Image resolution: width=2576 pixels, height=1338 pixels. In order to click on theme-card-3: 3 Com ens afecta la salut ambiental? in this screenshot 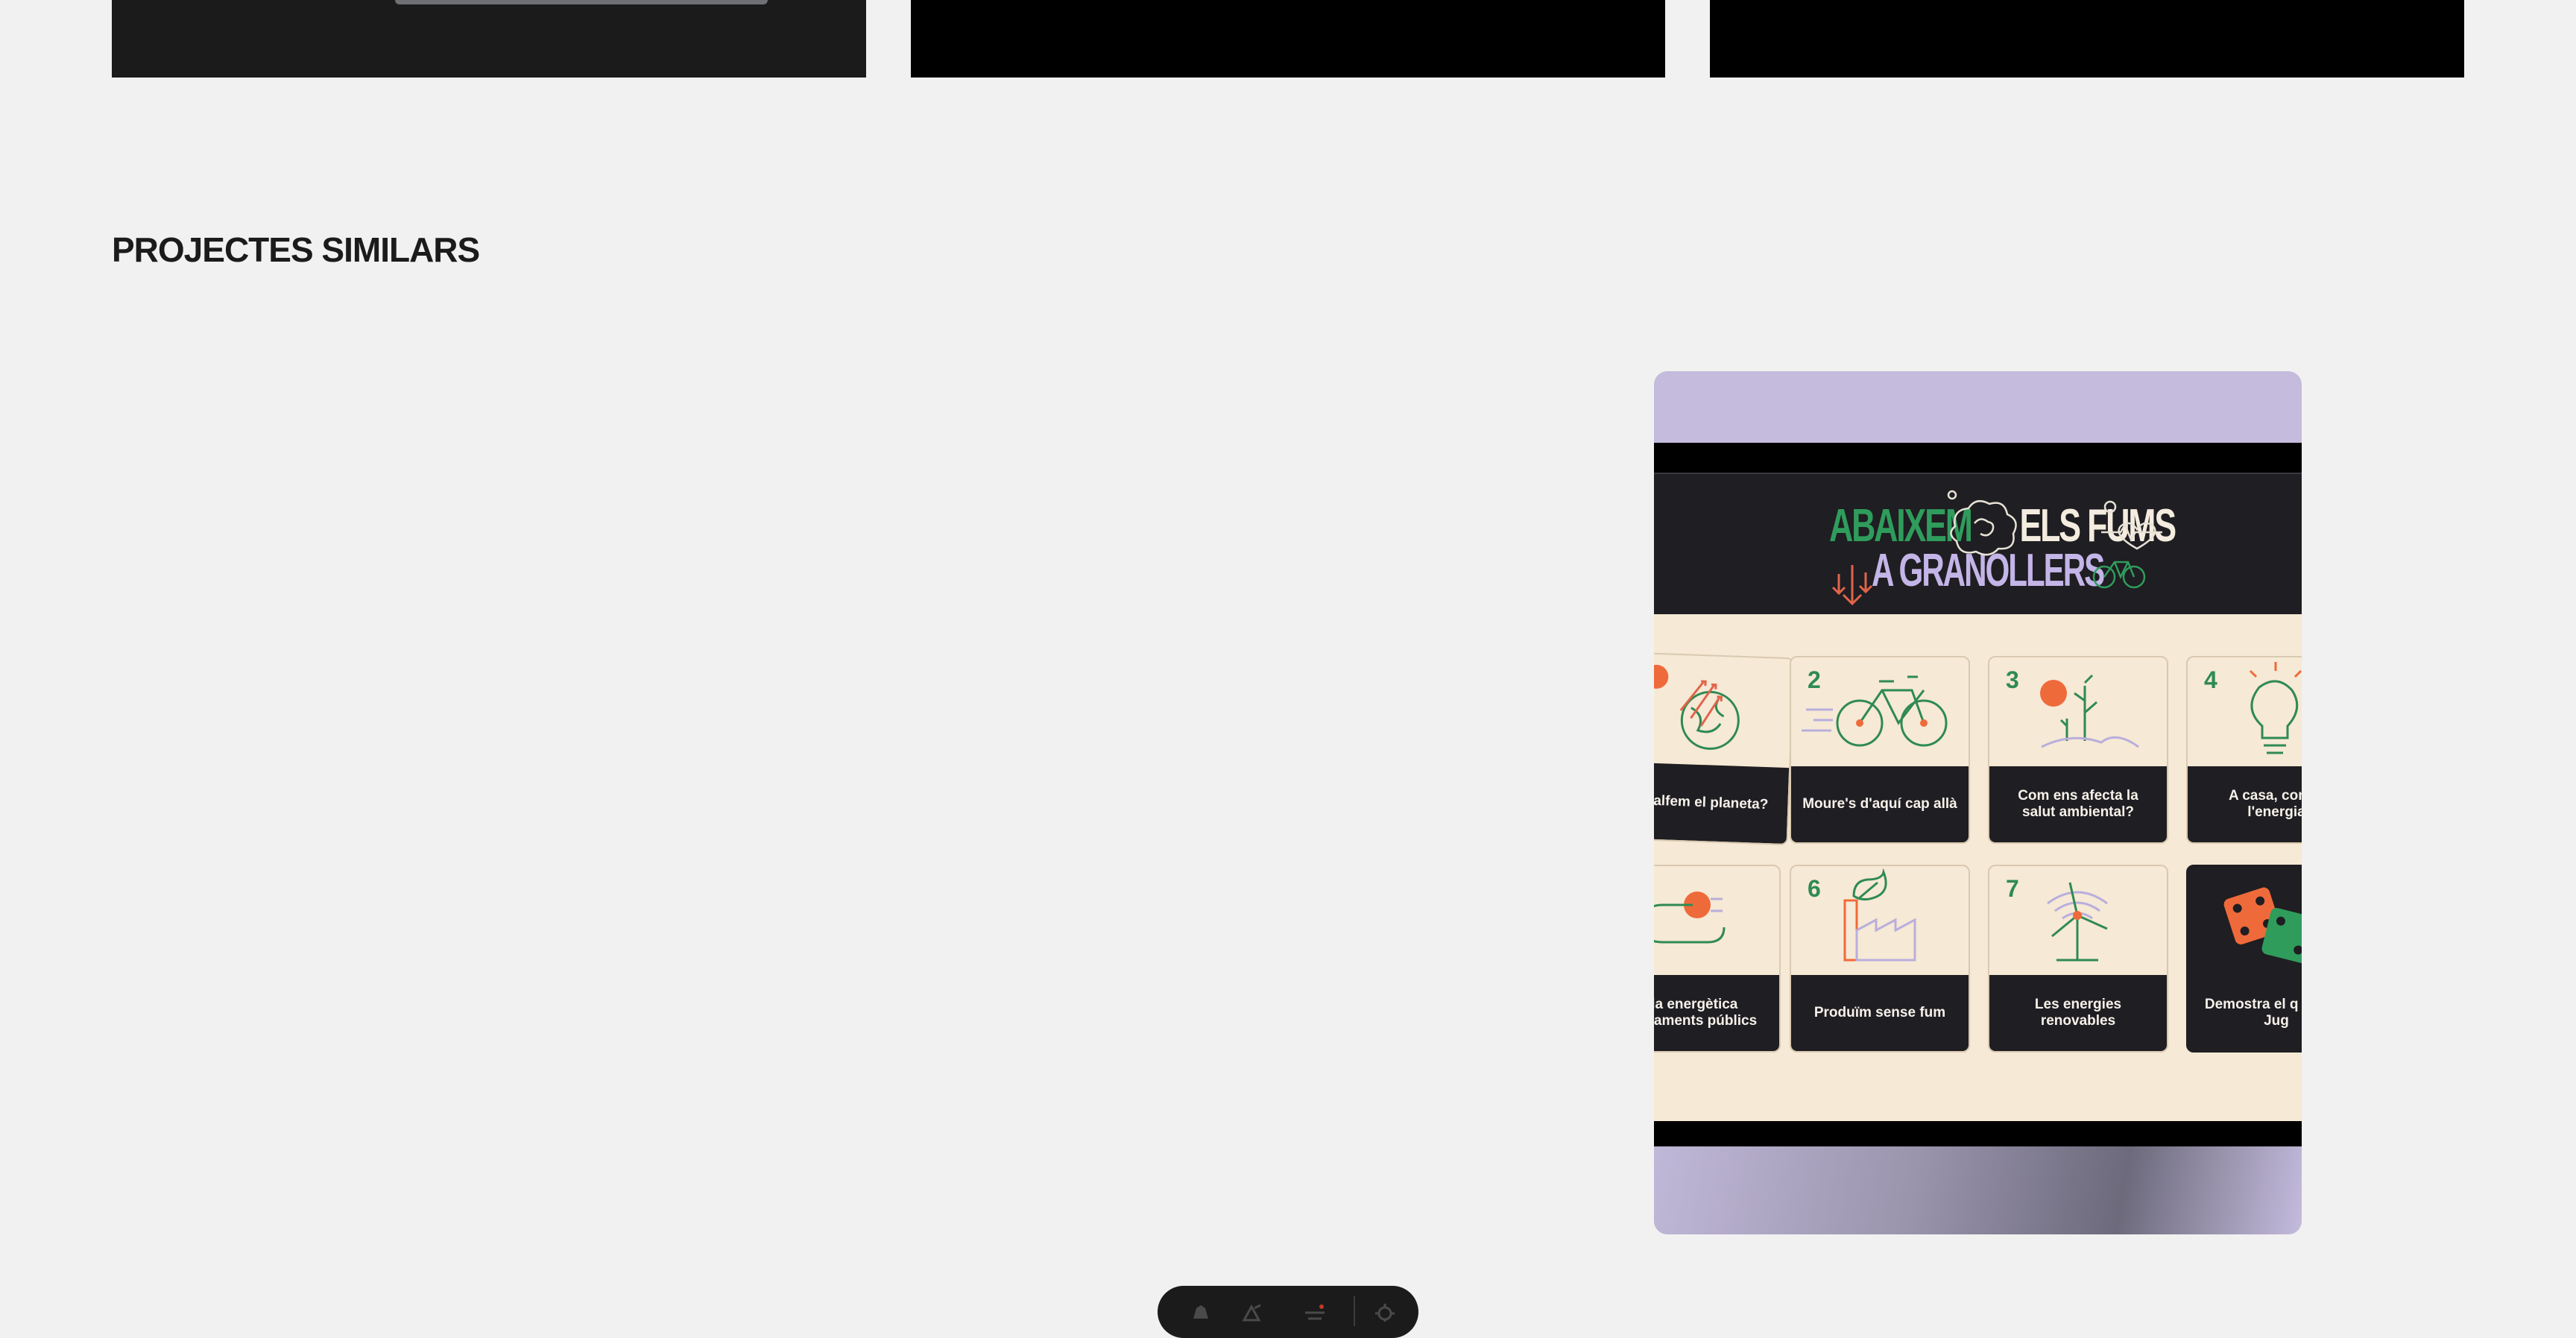, I will do `click(2078, 750)`.